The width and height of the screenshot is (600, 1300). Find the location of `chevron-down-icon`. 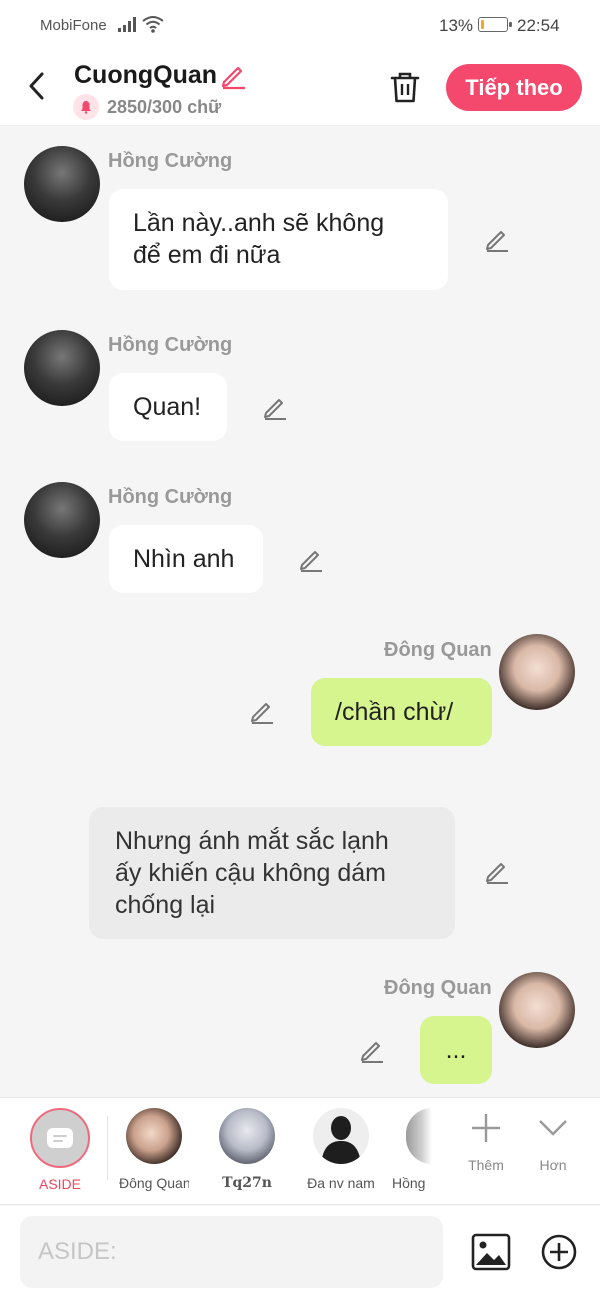

chevron-down-icon is located at coordinates (553, 1128).